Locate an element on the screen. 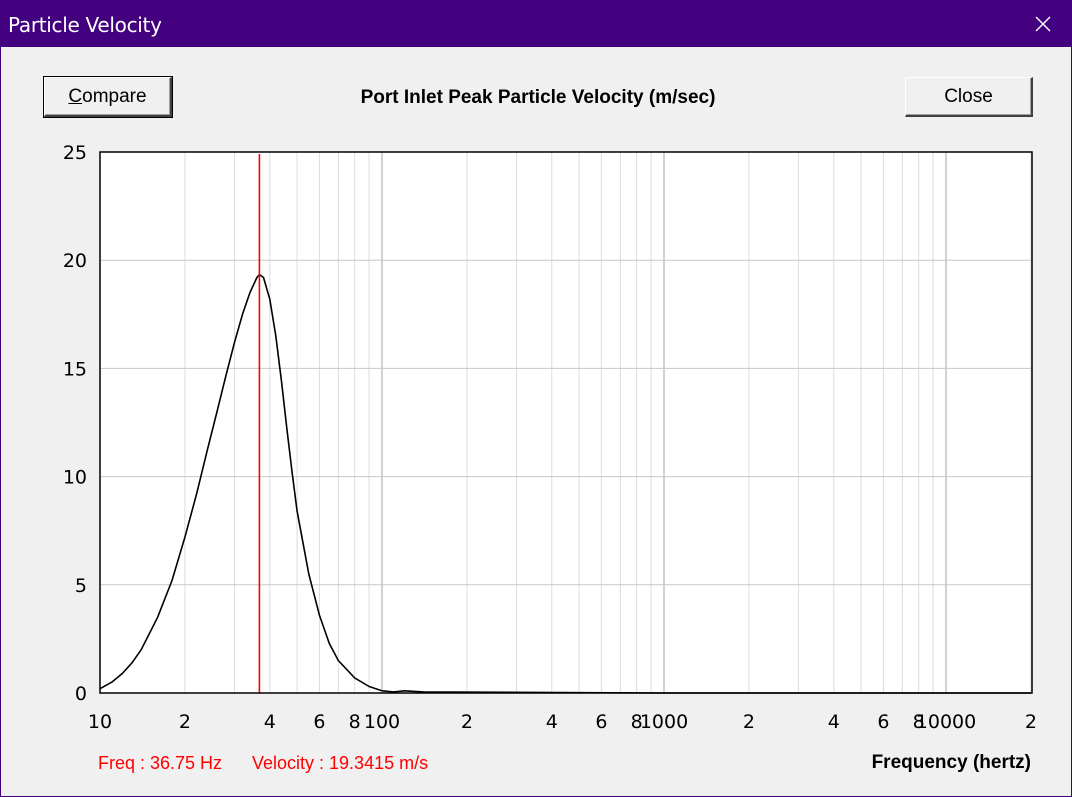 This screenshot has width=1072, height=797. velocity-readout: Velocity : 19.3415 m/s is located at coordinates (340, 763).